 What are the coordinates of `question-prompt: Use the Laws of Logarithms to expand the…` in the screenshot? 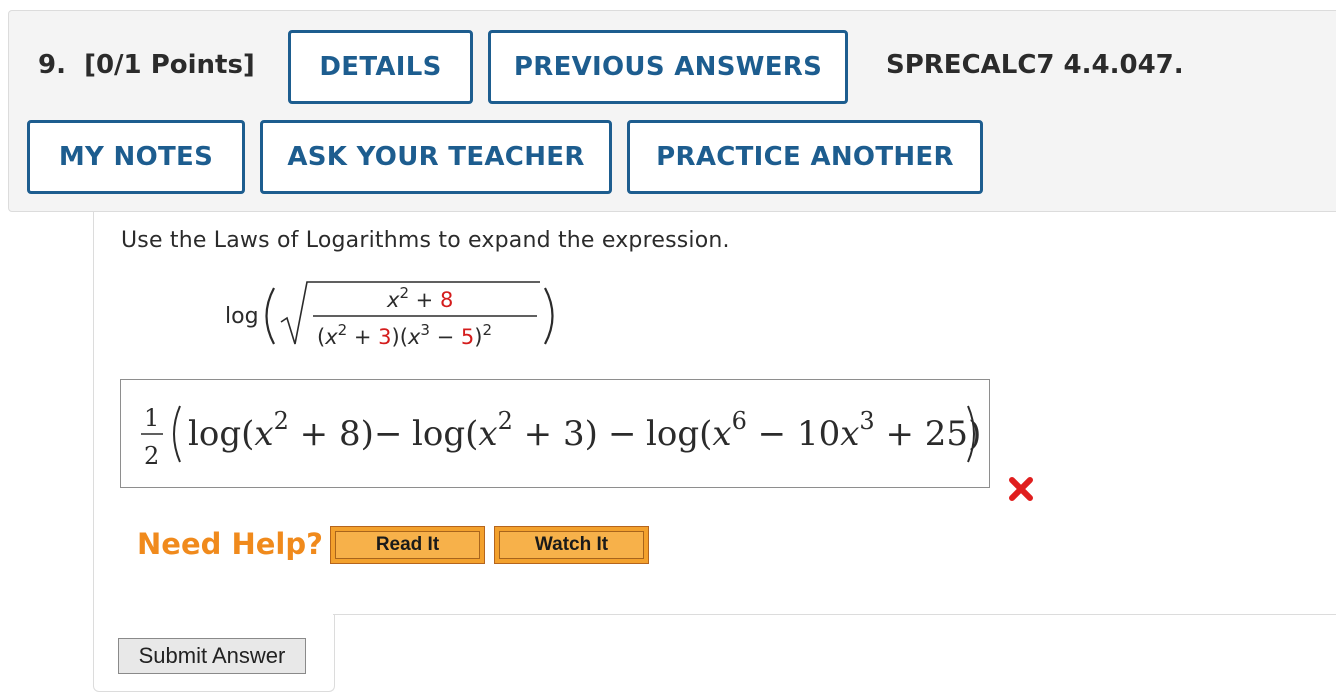 It's located at (425, 240).